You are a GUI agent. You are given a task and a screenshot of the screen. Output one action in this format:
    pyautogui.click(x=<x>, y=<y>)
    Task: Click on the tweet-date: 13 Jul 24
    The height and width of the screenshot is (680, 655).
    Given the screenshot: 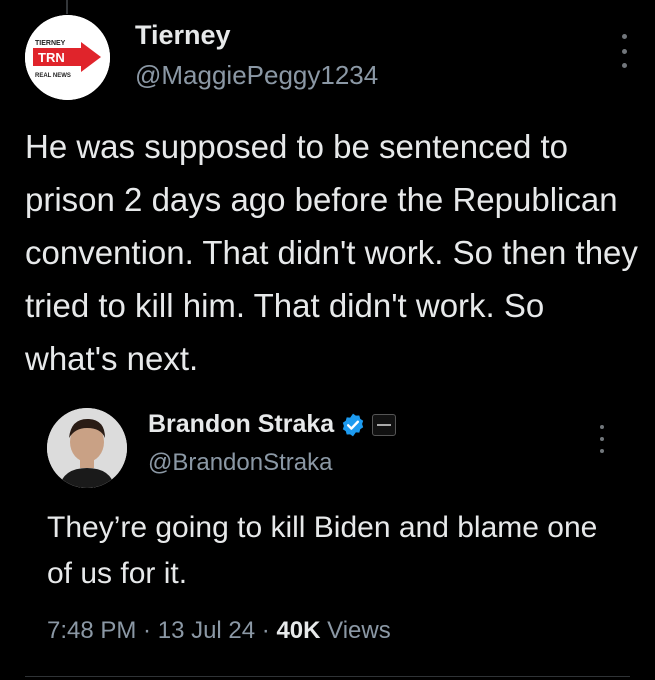 What is the action you would take?
    pyautogui.click(x=206, y=630)
    